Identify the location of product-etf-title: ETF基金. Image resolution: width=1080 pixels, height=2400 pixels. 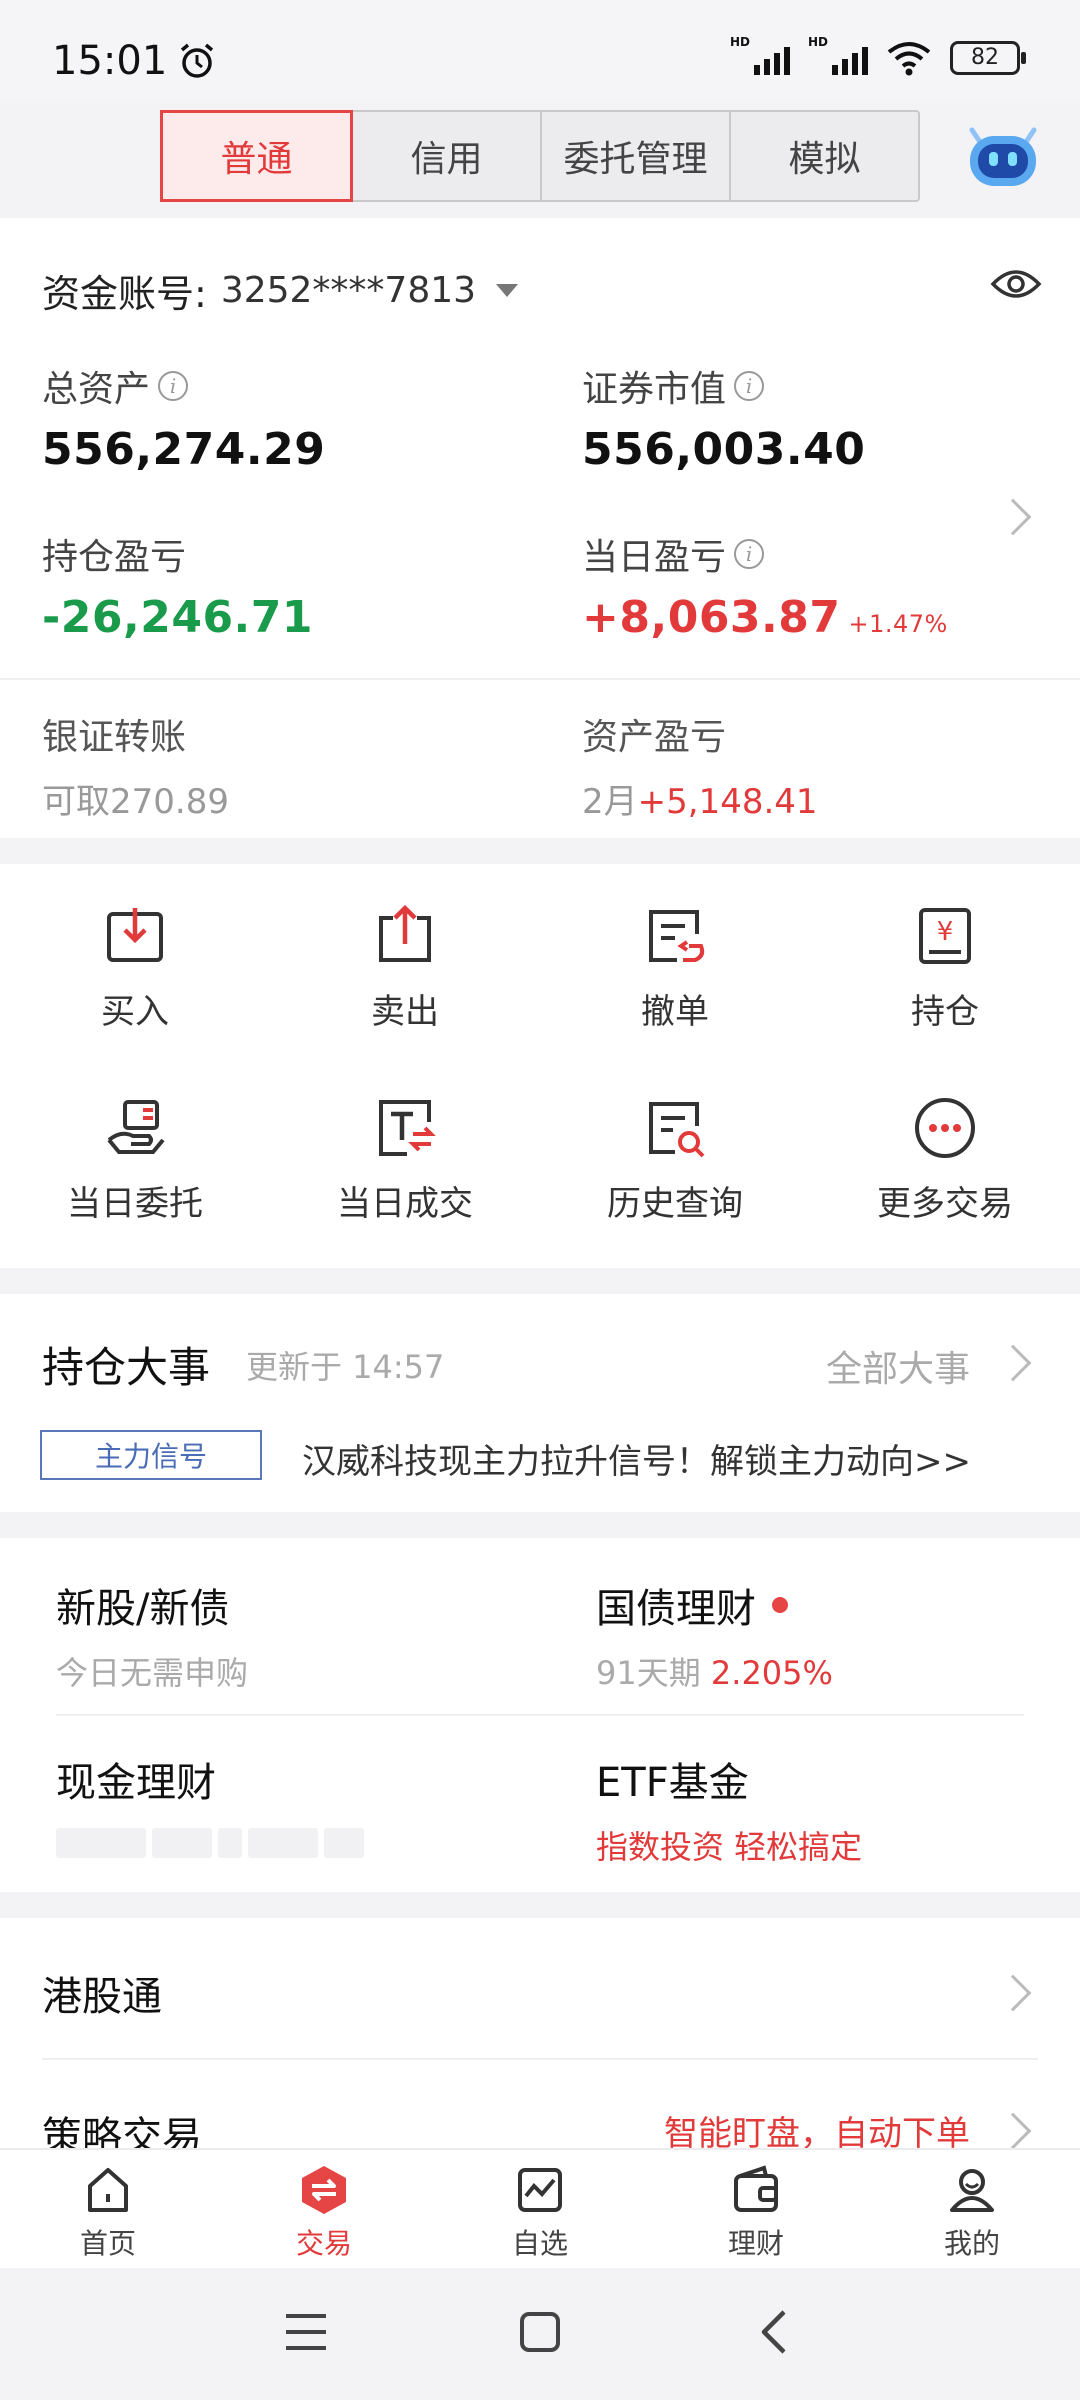
(672, 1783).